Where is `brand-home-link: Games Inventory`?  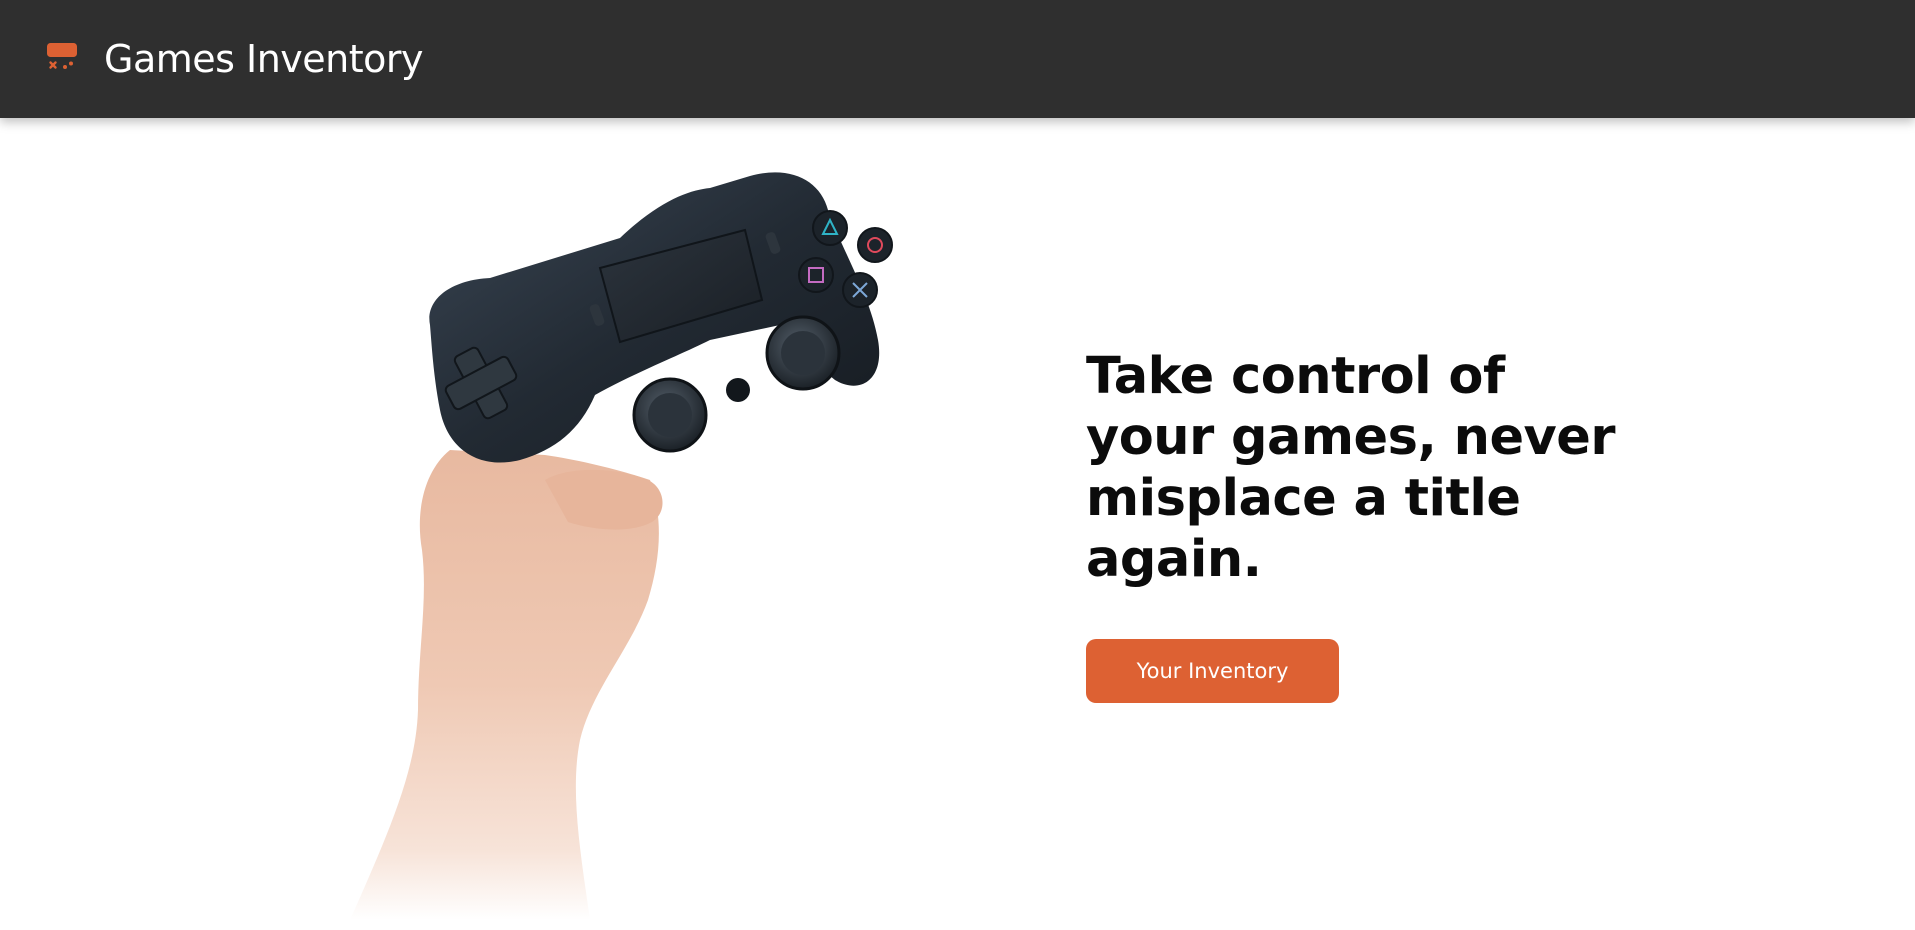
brand-home-link: Games Inventory is located at coordinates (235, 59).